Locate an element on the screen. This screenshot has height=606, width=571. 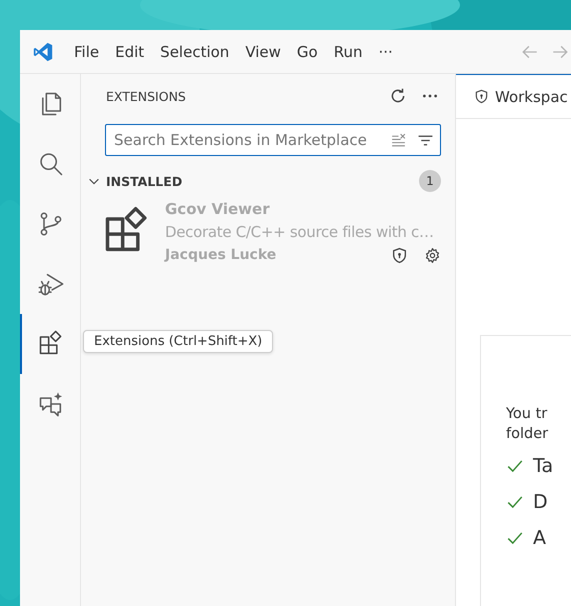
card-text: You tr is located at coordinates (527, 414).